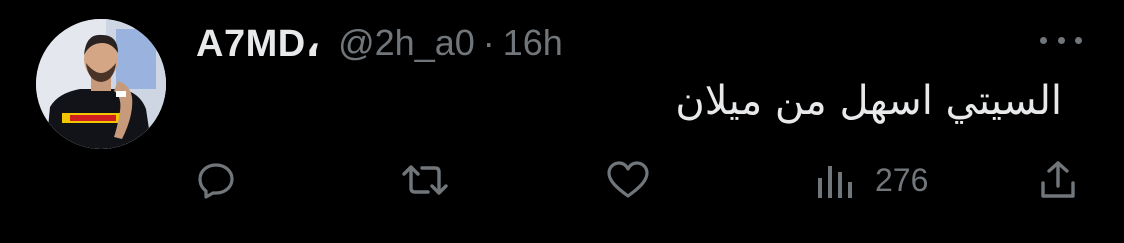 The height and width of the screenshot is (243, 1124). I want to click on share-button, so click(1058, 180).